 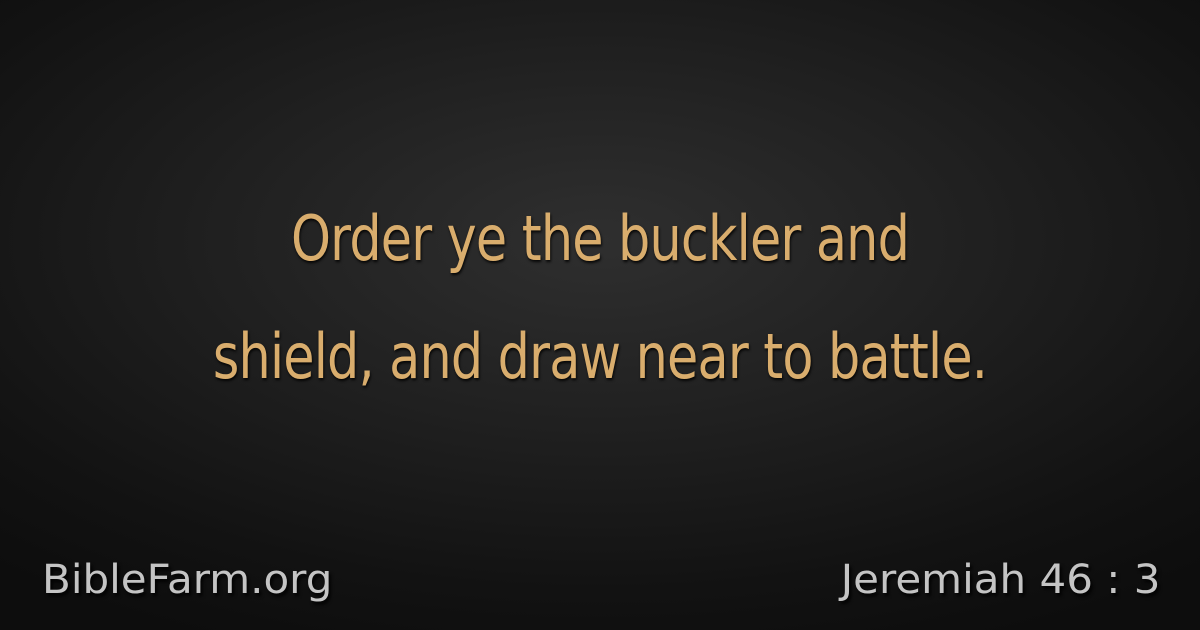 What do you see at coordinates (1000, 580) in the screenshot?
I see `verse-reference: Jeremiah 46 : 3` at bounding box center [1000, 580].